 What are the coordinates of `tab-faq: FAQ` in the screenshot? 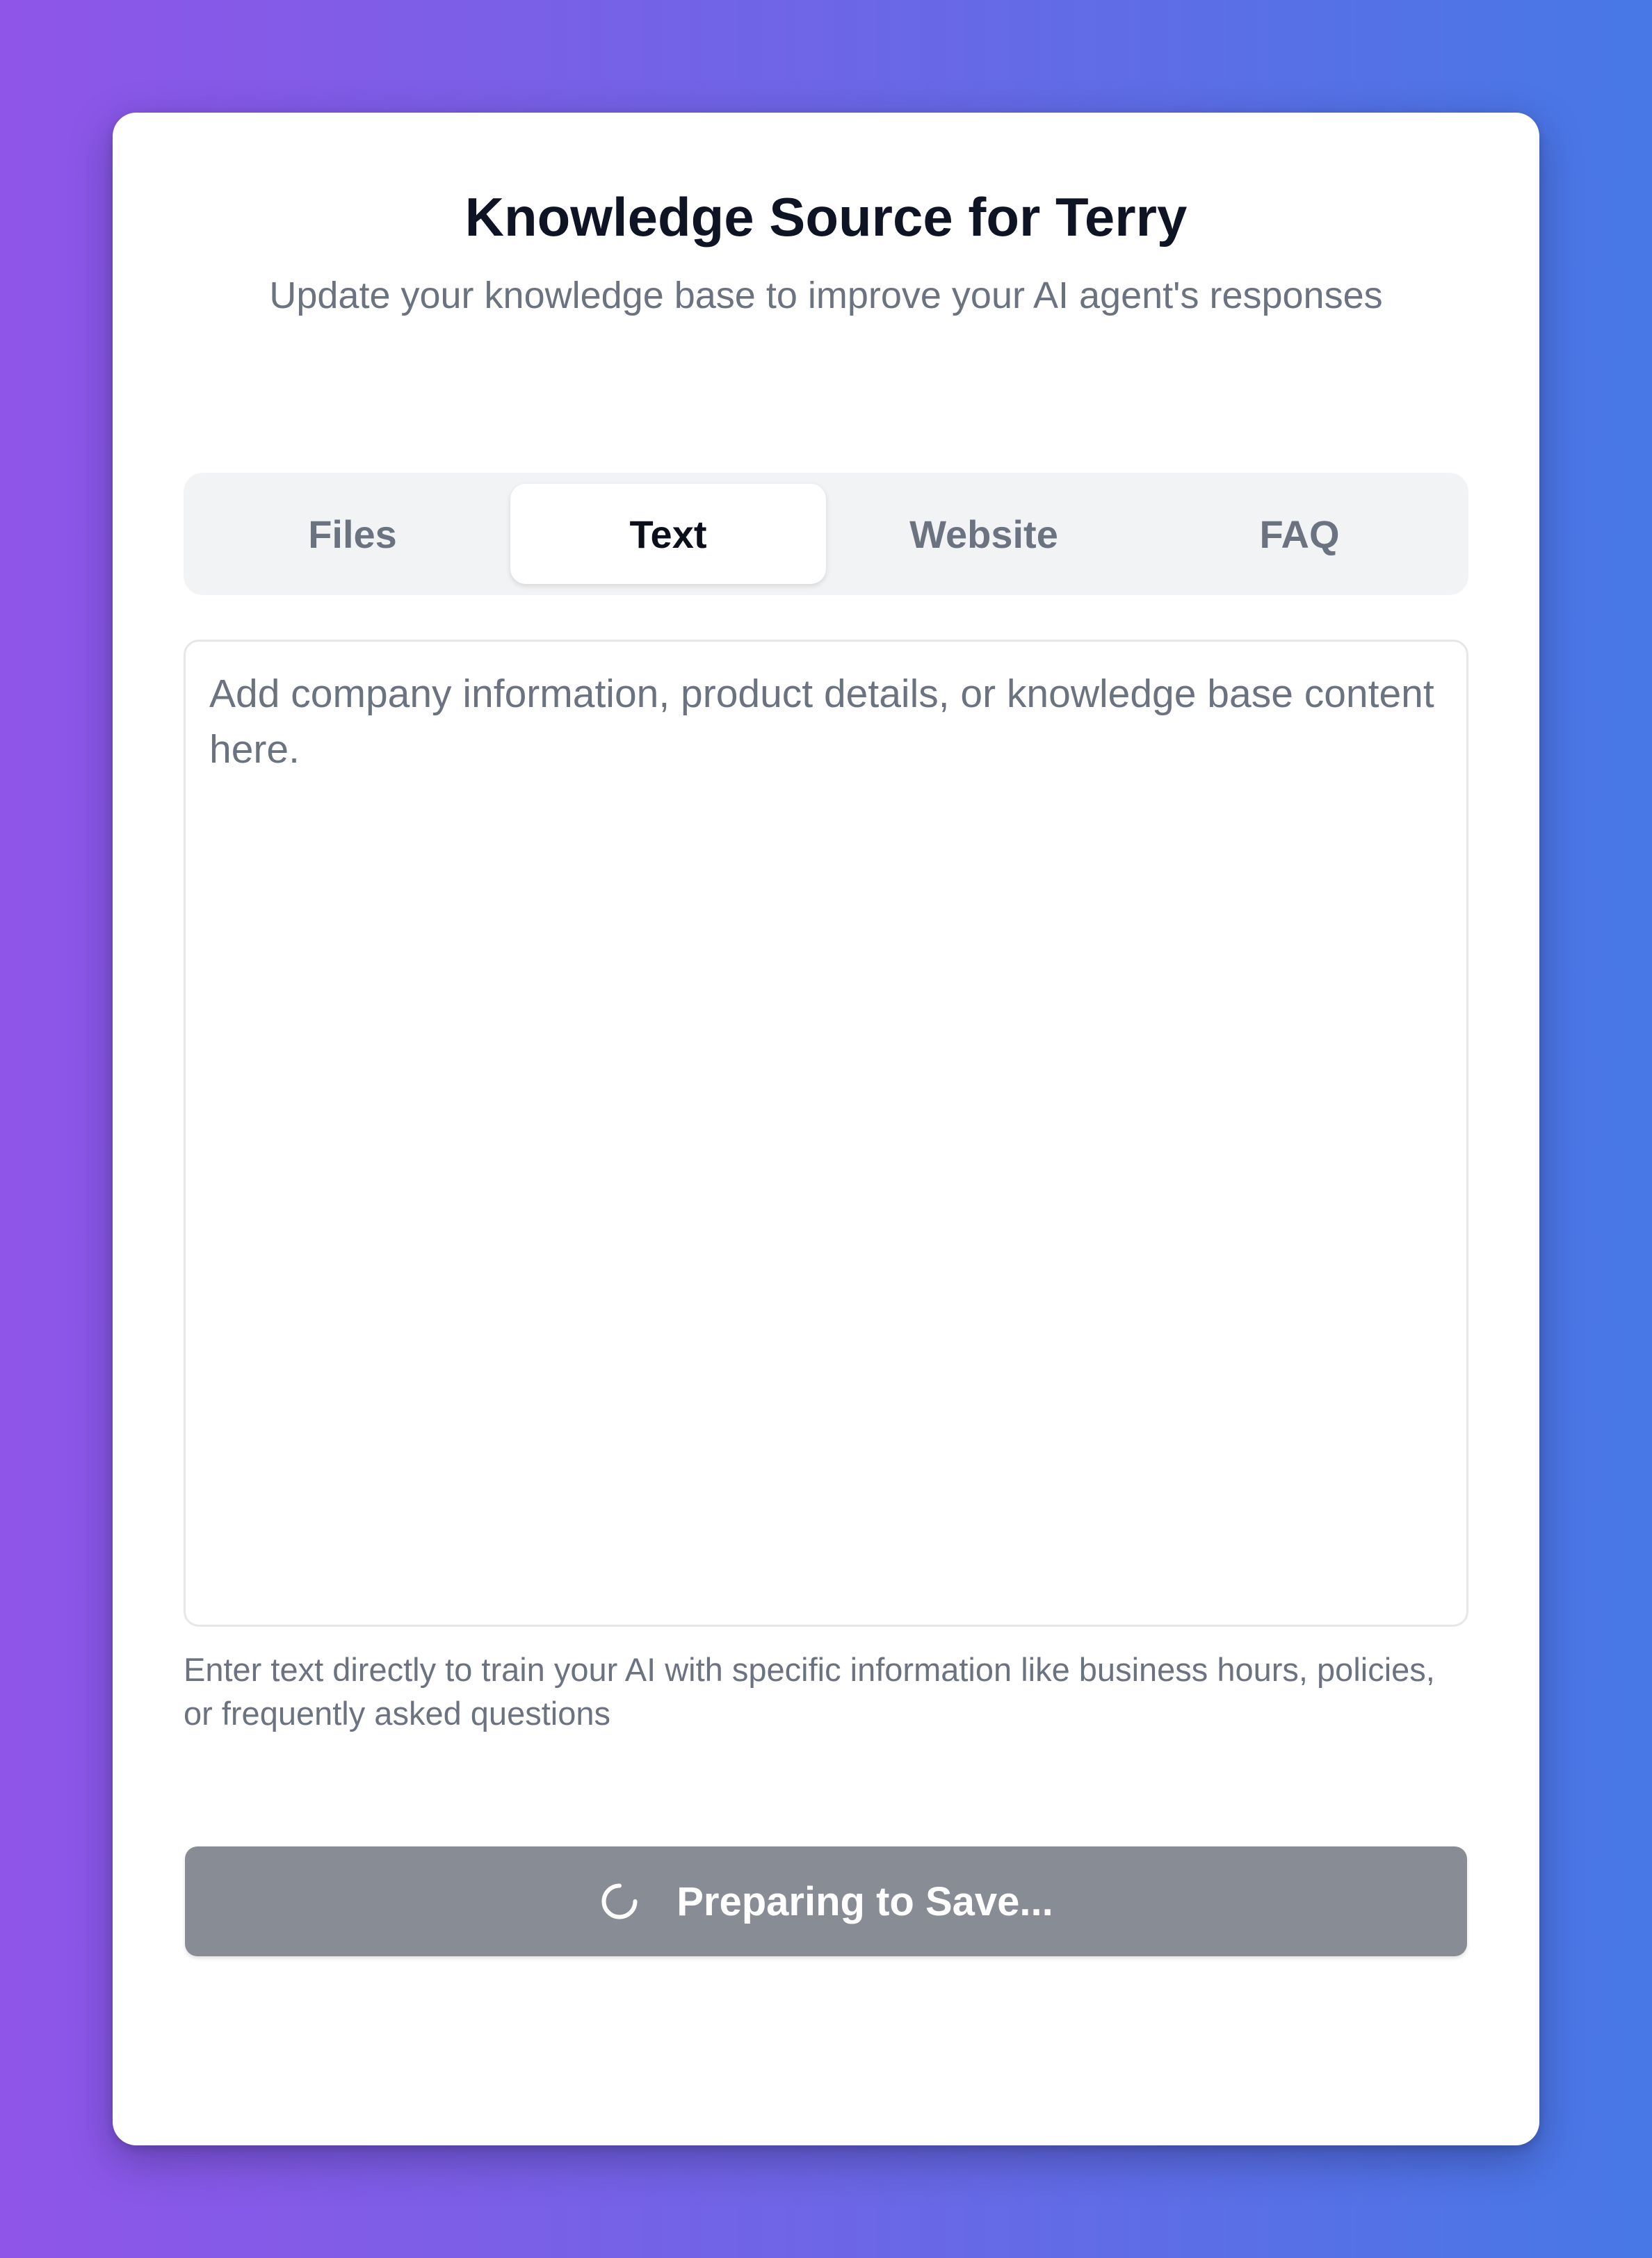 It's located at (1299, 534).